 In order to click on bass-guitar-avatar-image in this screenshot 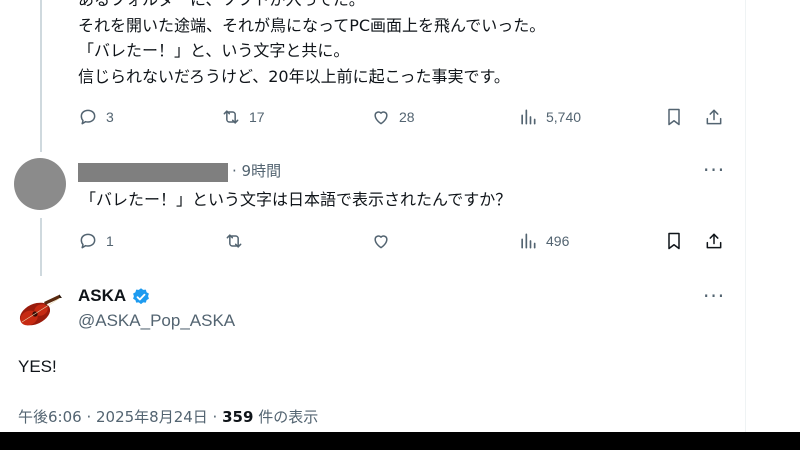, I will do `click(40, 312)`.